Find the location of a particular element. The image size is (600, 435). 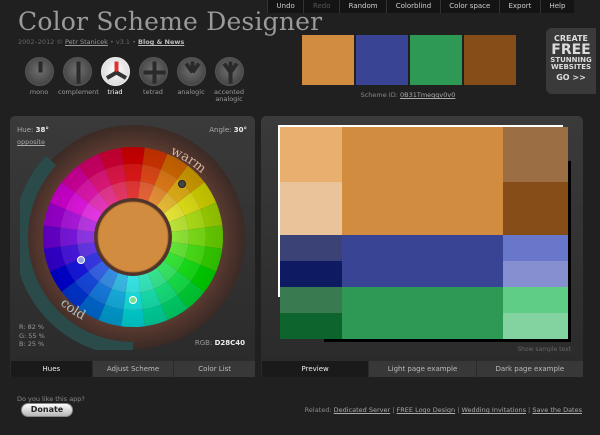

green-percent: G: 55 % is located at coordinates (32, 335).